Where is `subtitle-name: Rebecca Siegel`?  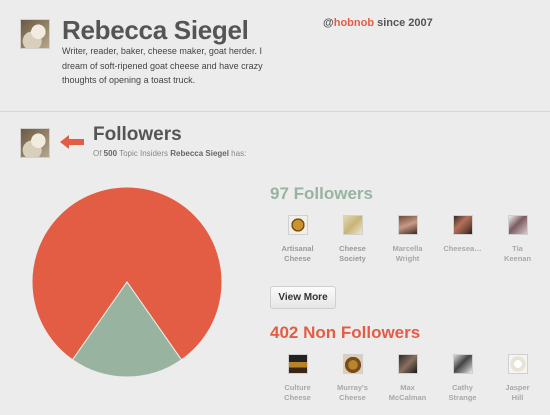 subtitle-name: Rebecca Siegel is located at coordinates (199, 153).